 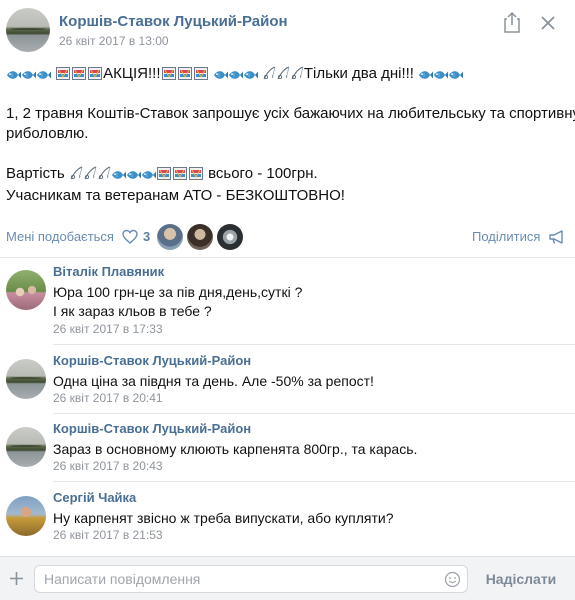 I want to click on comment-text: І як зараз кльов в тебе ?, so click(x=132, y=311).